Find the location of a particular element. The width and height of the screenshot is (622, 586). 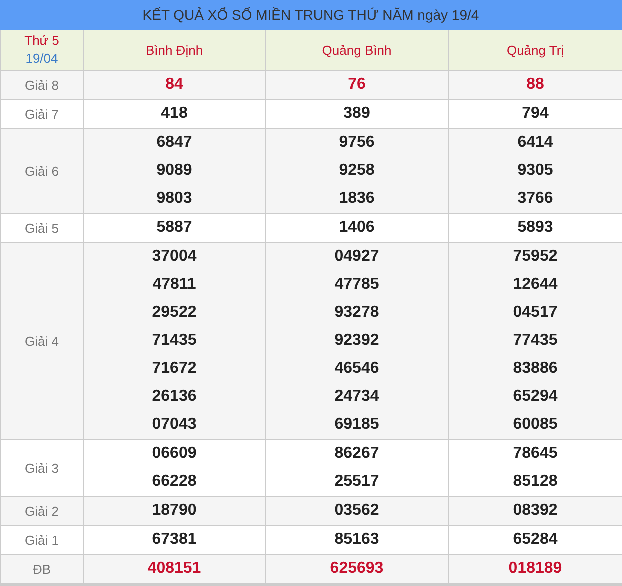

winning-number: 75952 is located at coordinates (535, 257).